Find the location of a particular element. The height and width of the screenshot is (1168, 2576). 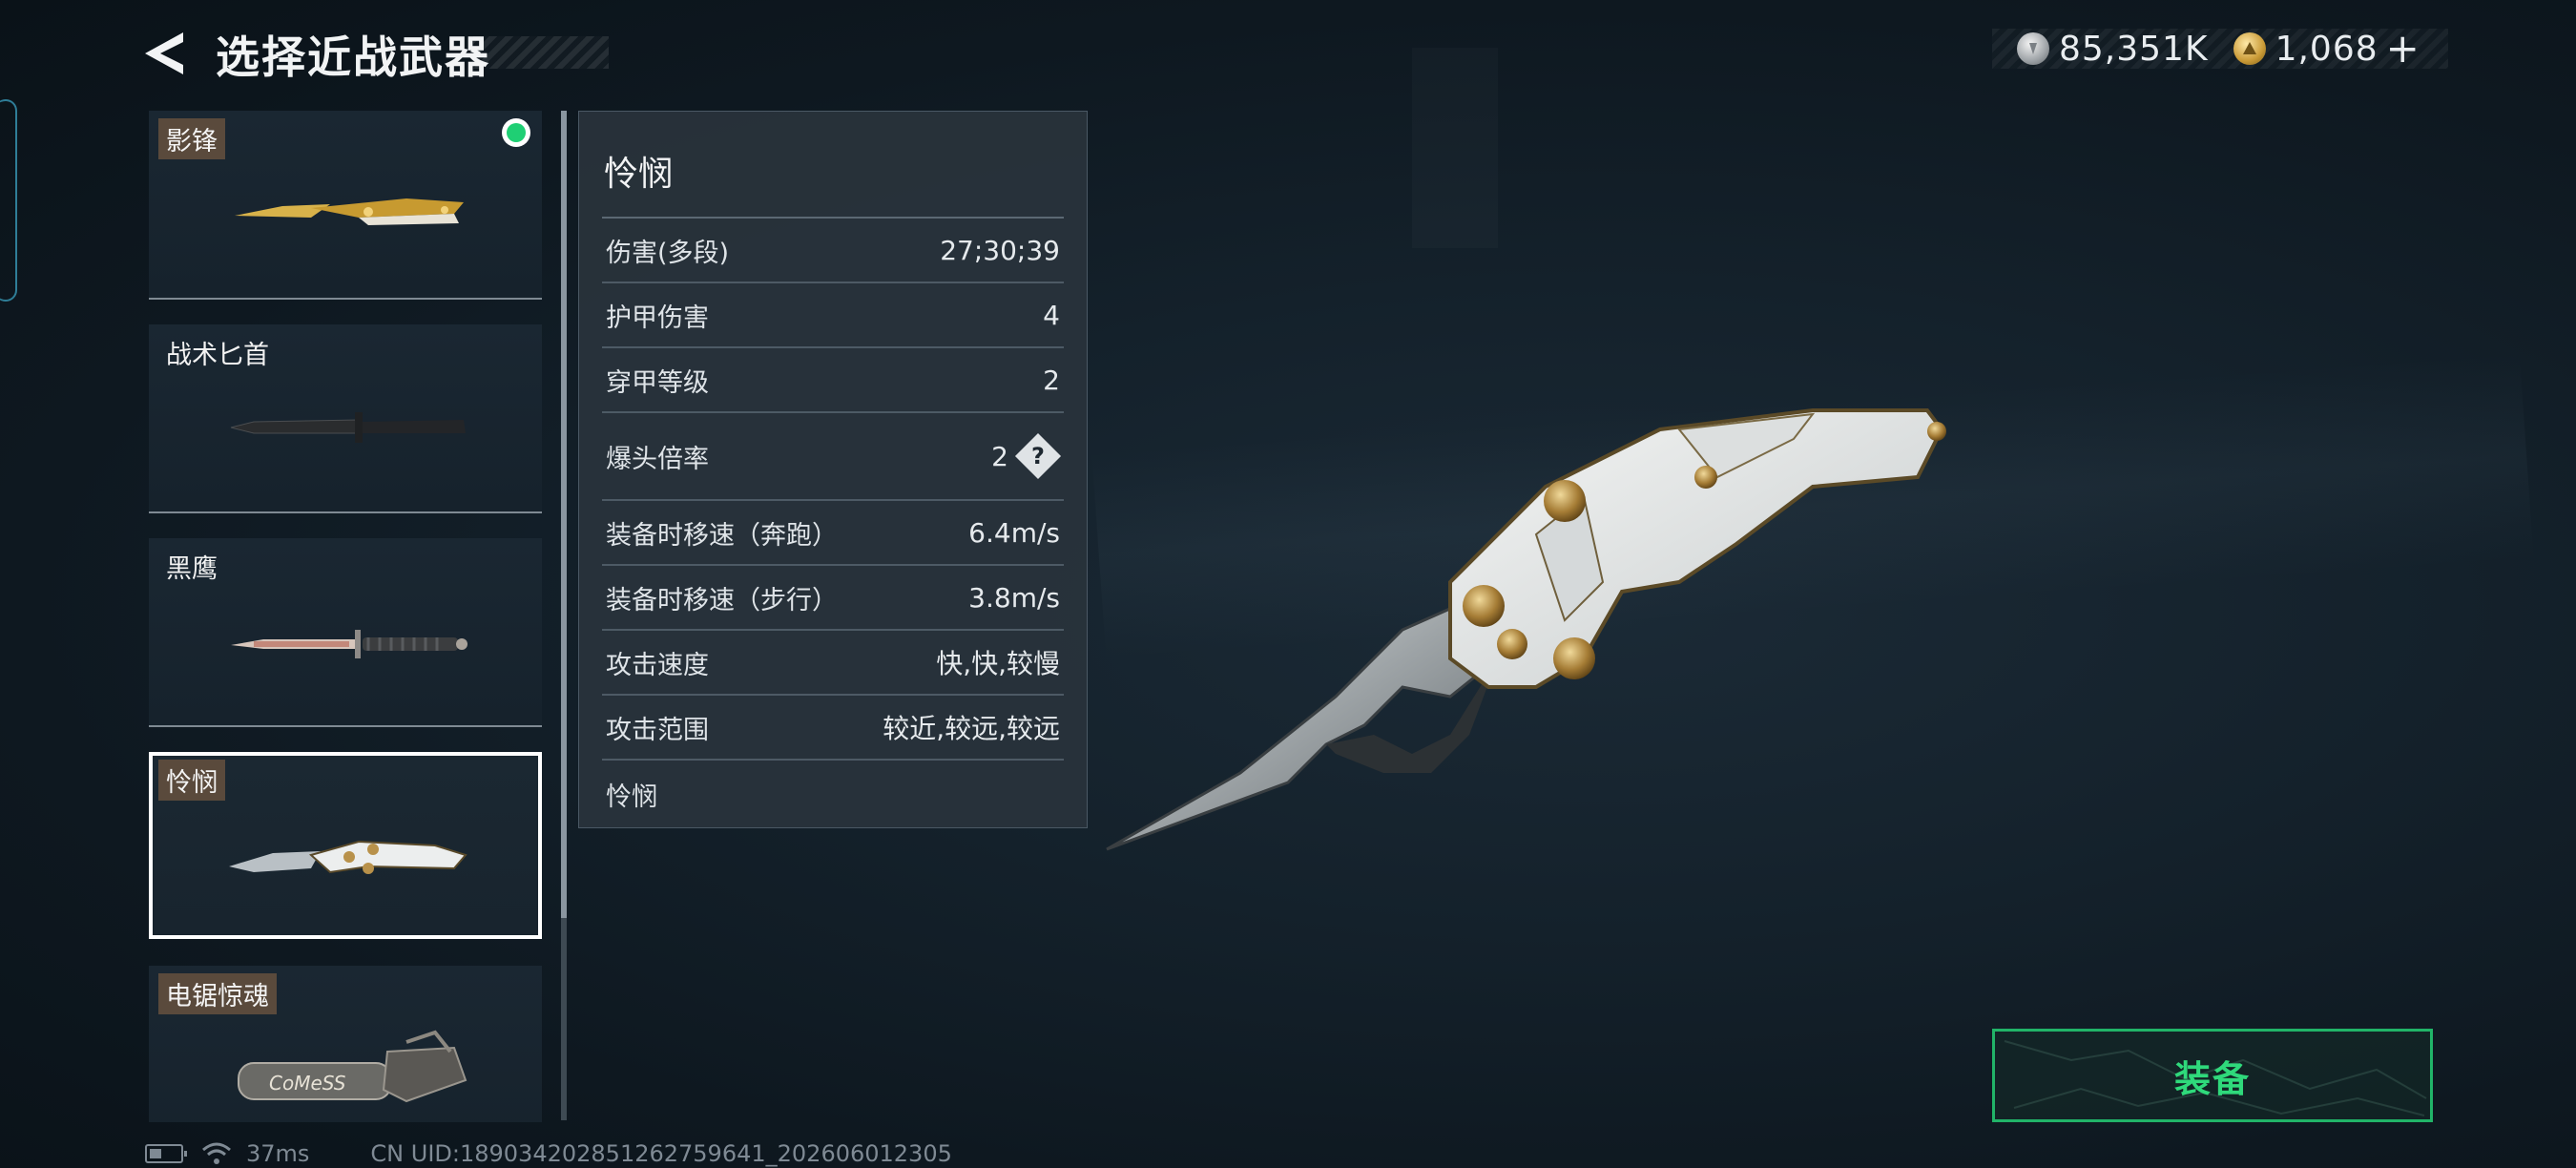

mercy-knife-thumbnail is located at coordinates (348, 857).